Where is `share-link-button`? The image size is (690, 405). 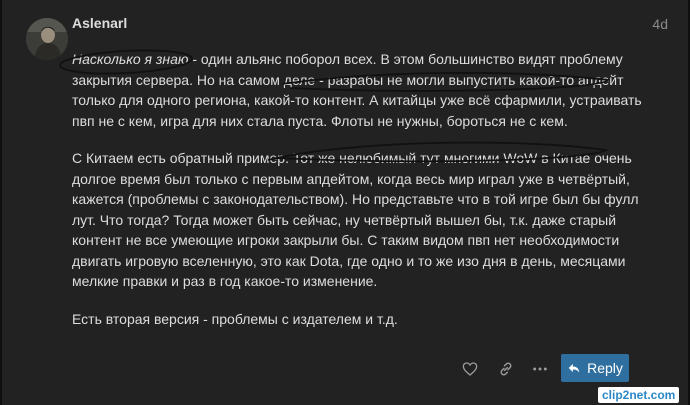 share-link-button is located at coordinates (506, 369).